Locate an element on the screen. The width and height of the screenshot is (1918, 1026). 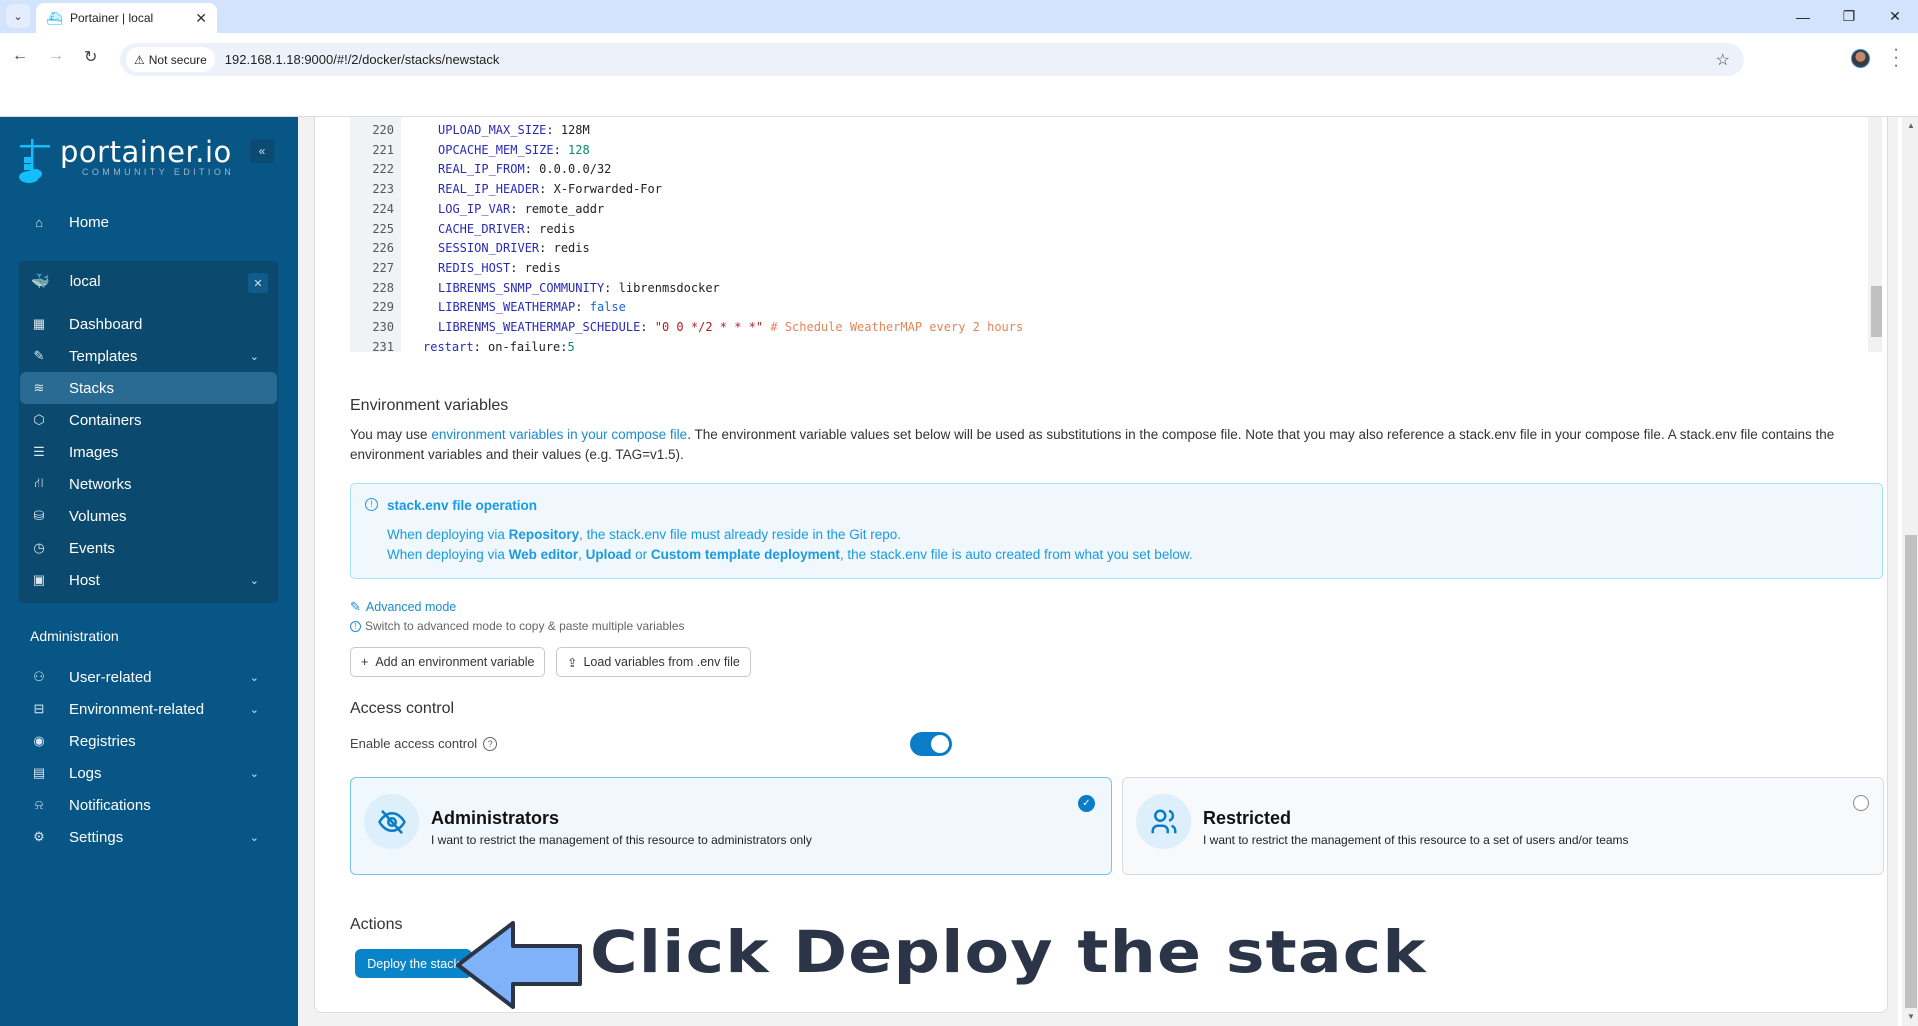
sidebar-item-notifications: ⍾ Notifications is located at coordinates (148, 805).